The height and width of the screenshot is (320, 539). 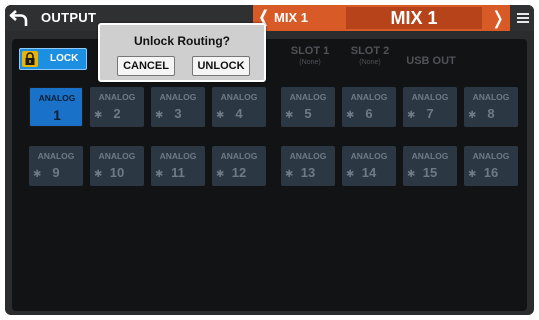 What do you see at coordinates (239, 172) in the screenshot?
I see `channel-number: 12` at bounding box center [239, 172].